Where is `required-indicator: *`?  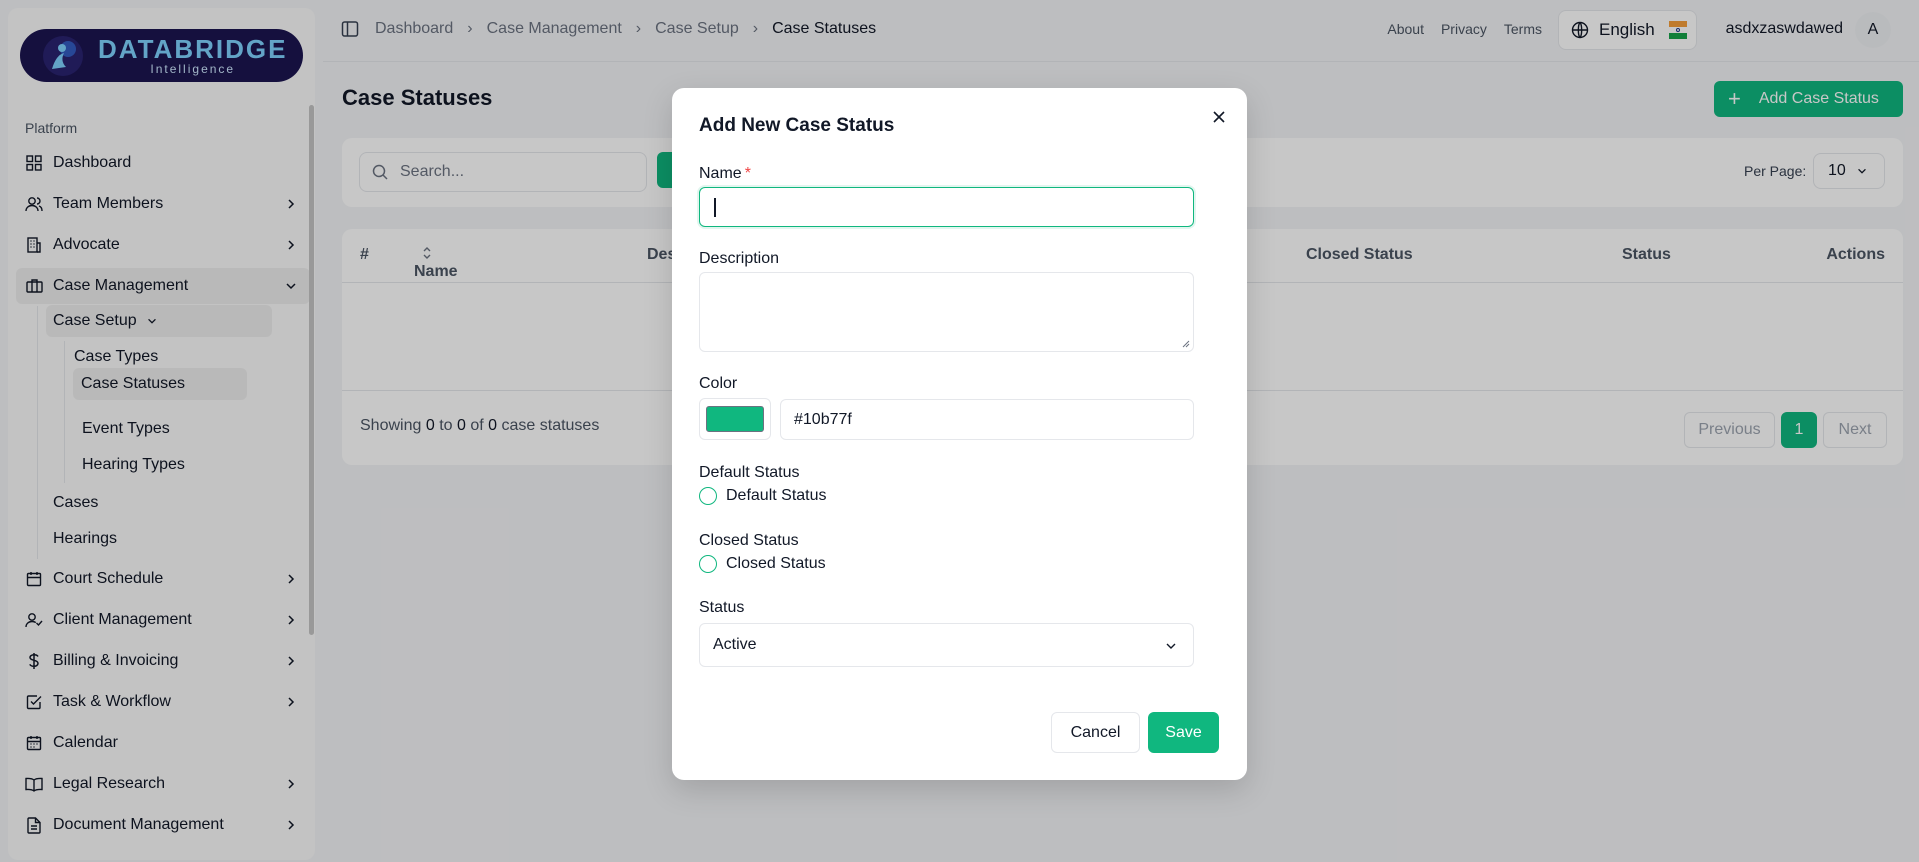 required-indicator: * is located at coordinates (747, 173).